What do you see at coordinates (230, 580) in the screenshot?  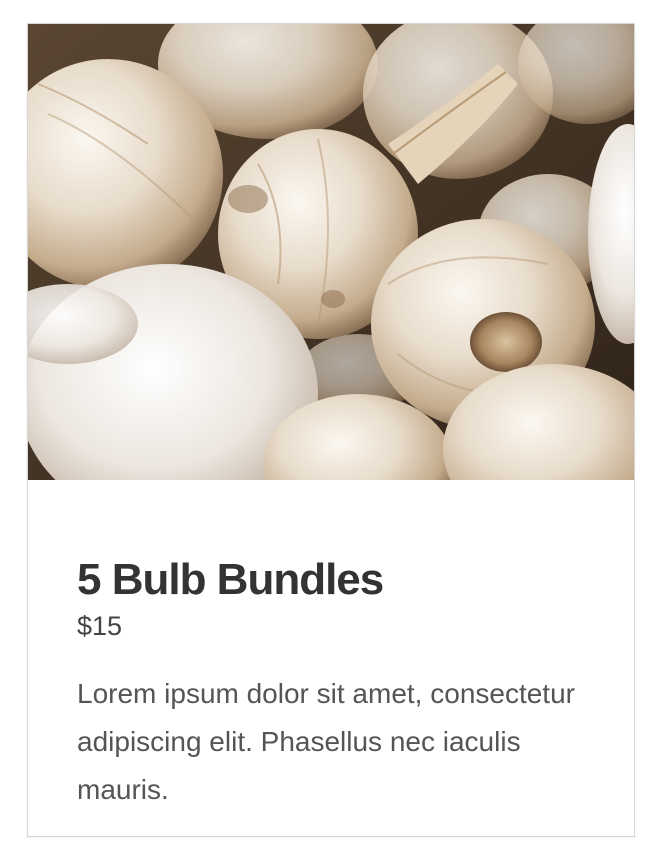 I see `product-title: 5 Bulb Bundles` at bounding box center [230, 580].